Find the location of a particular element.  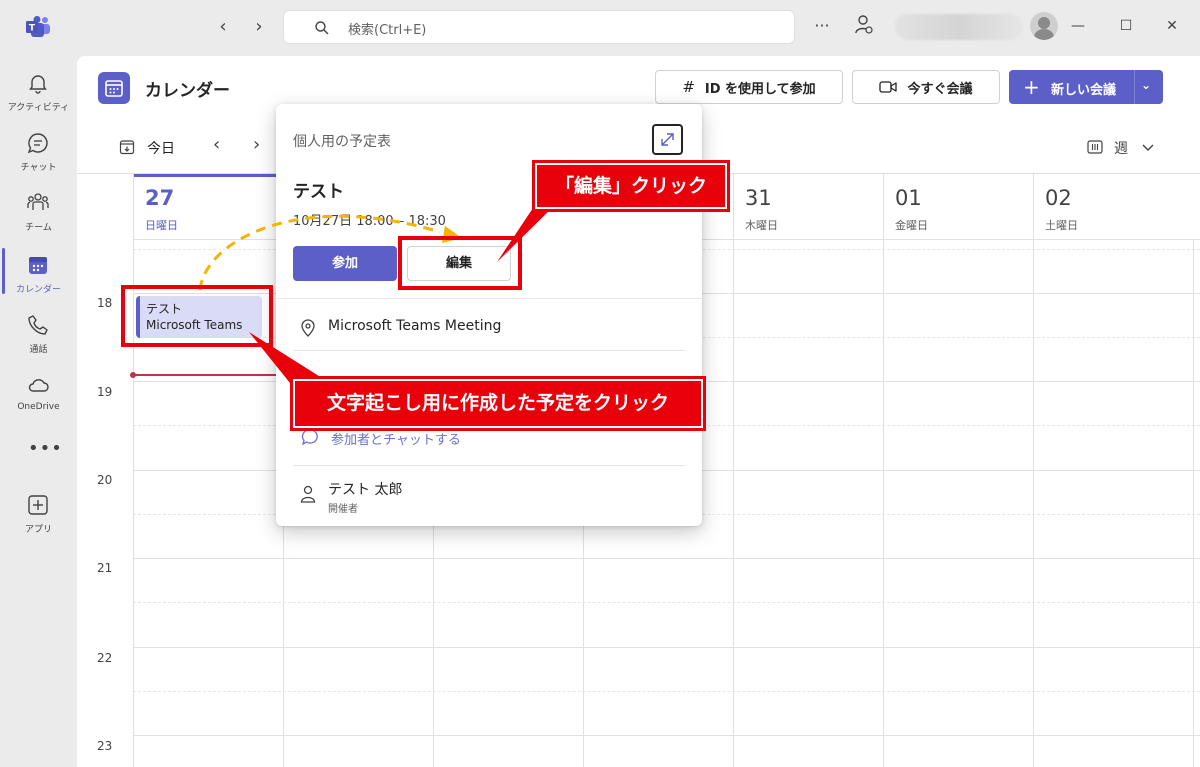

event-callout: 文字起こし用に作成した予定をクリック is located at coordinates (498, 403).